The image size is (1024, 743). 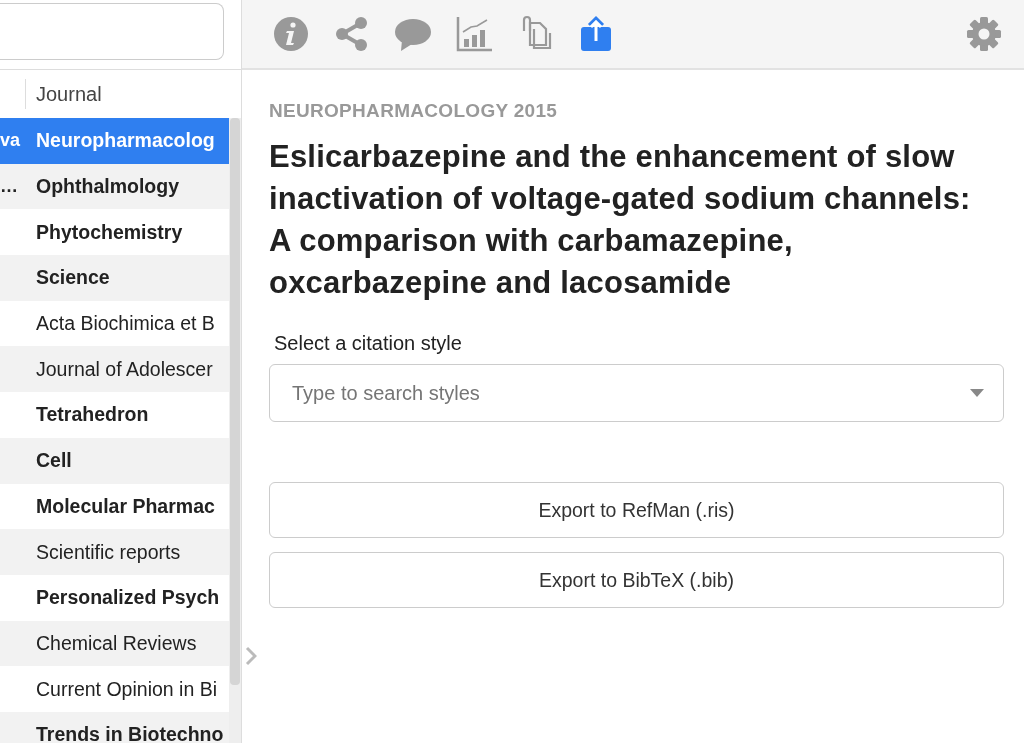 What do you see at coordinates (235, 401) in the screenshot?
I see `scrollbar-thumb` at bounding box center [235, 401].